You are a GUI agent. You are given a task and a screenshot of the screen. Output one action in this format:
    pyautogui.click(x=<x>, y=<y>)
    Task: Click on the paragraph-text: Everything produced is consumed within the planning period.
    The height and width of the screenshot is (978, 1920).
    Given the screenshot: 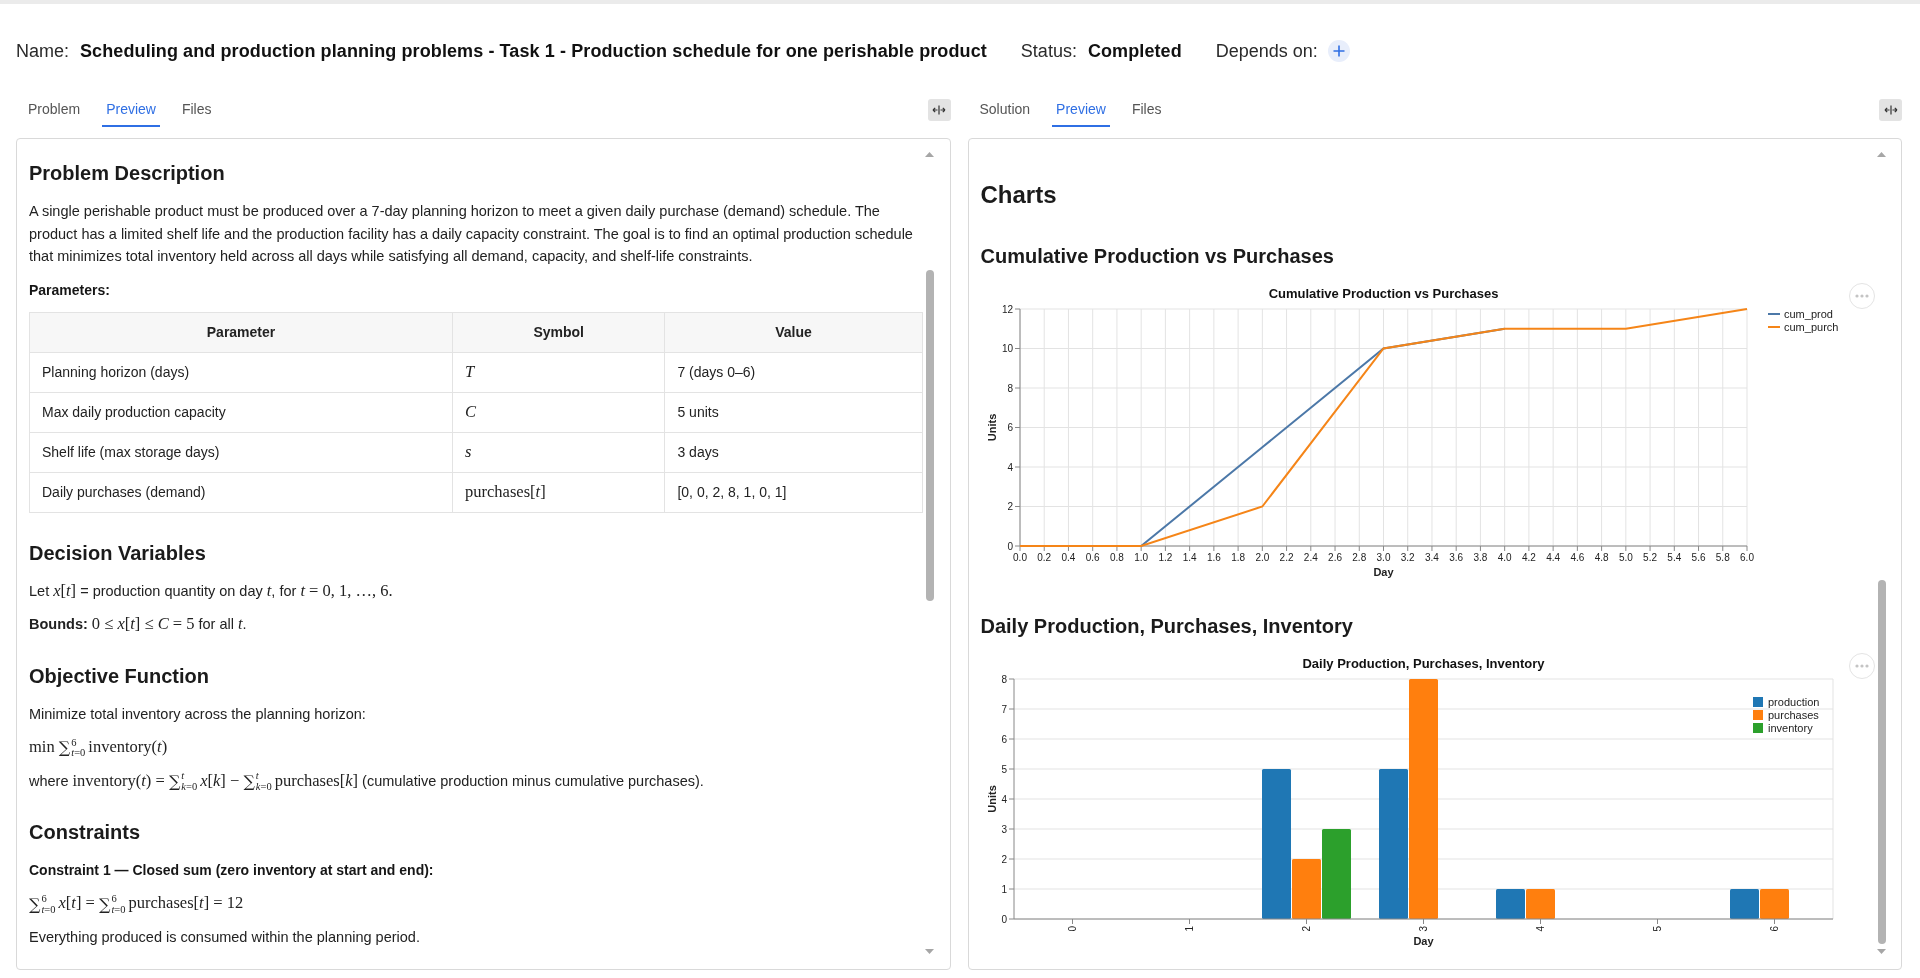 What is the action you would take?
    pyautogui.click(x=225, y=937)
    